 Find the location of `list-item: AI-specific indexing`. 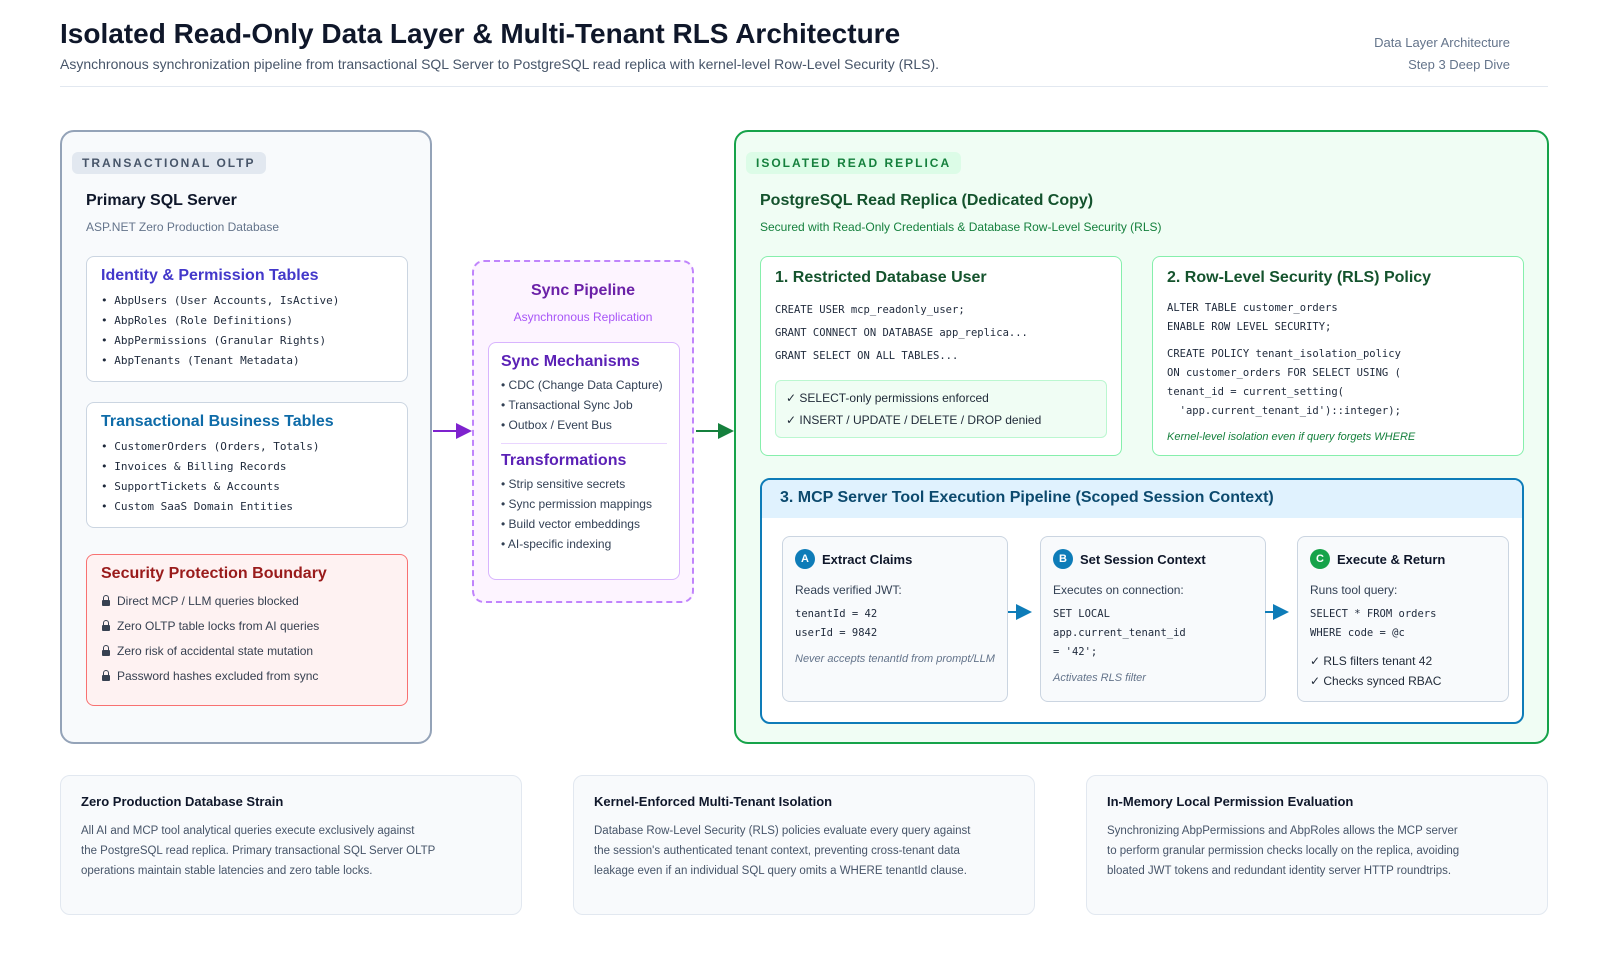

list-item: AI-specific indexing is located at coordinates (584, 544).